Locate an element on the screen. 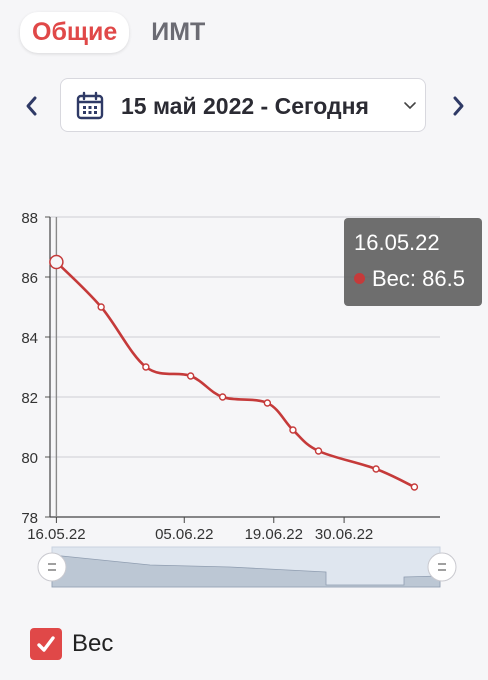  legend-label-weight: Вес is located at coordinates (93, 643).